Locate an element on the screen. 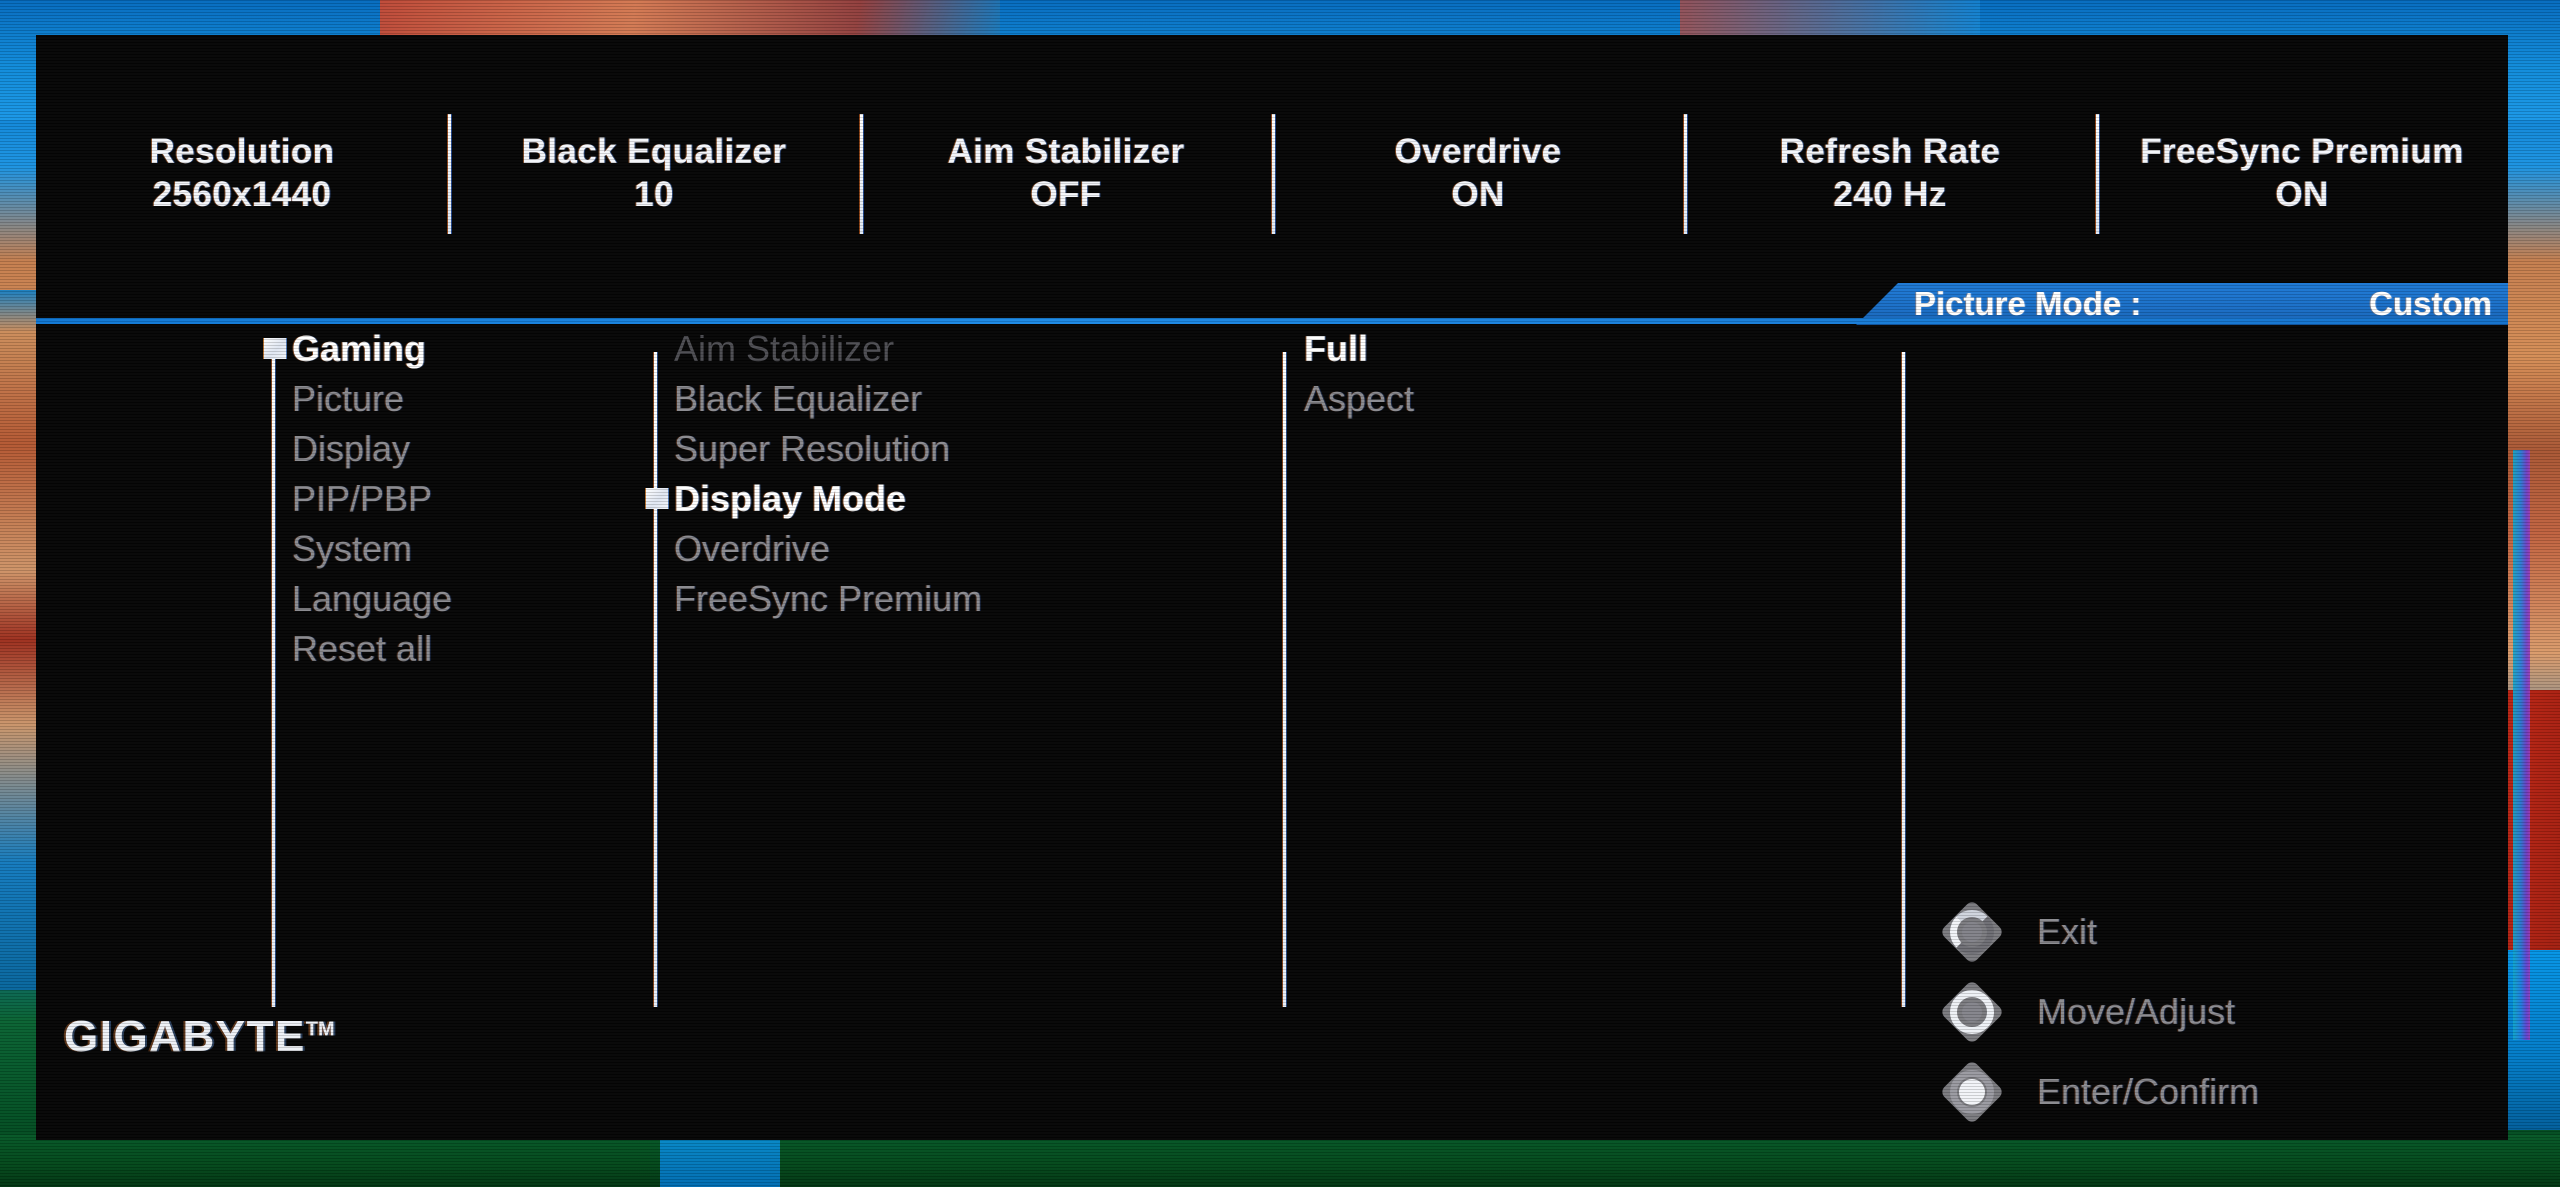 Image resolution: width=2560 pixels, height=1187 pixels. menu-item-label: Black Equalizer is located at coordinates (798, 398).